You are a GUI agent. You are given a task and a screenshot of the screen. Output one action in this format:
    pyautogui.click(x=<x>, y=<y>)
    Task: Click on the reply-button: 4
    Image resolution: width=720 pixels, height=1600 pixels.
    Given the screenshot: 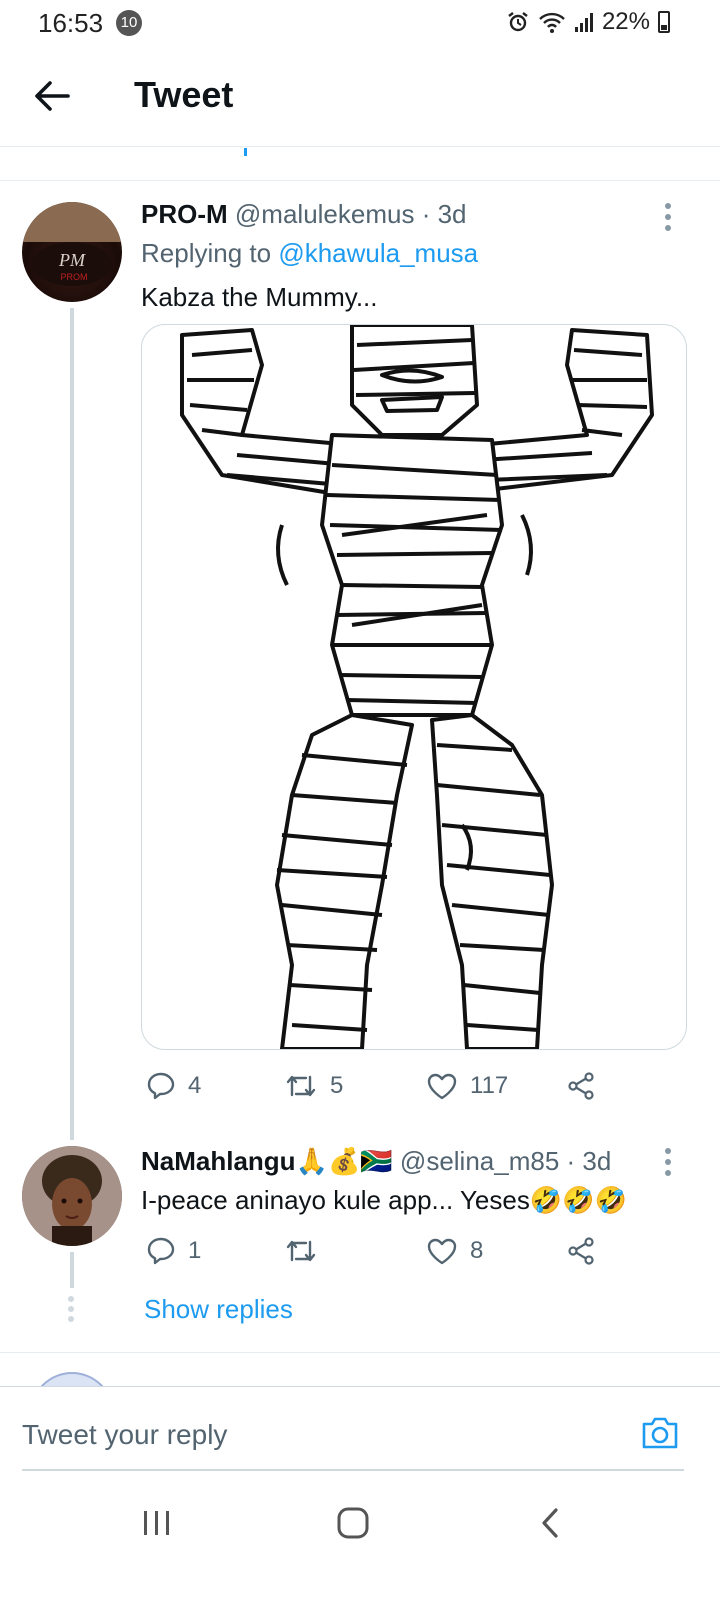 What is the action you would take?
    pyautogui.click(x=215, y=1086)
    